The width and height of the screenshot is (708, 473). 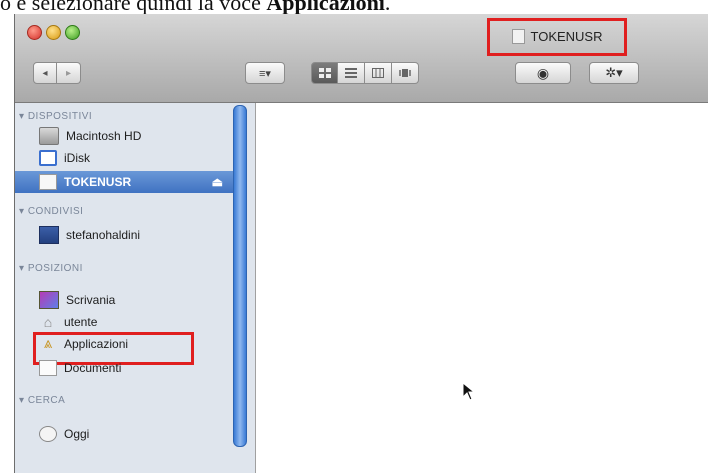 I want to click on sidebar-item-label: iDisk, so click(x=77, y=158).